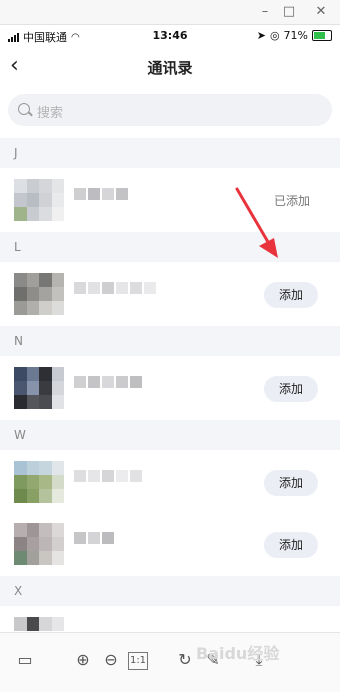 This screenshot has width=340, height=692. Describe the element at coordinates (238, 653) in the screenshot. I see `watermark: Baidu经验` at that location.